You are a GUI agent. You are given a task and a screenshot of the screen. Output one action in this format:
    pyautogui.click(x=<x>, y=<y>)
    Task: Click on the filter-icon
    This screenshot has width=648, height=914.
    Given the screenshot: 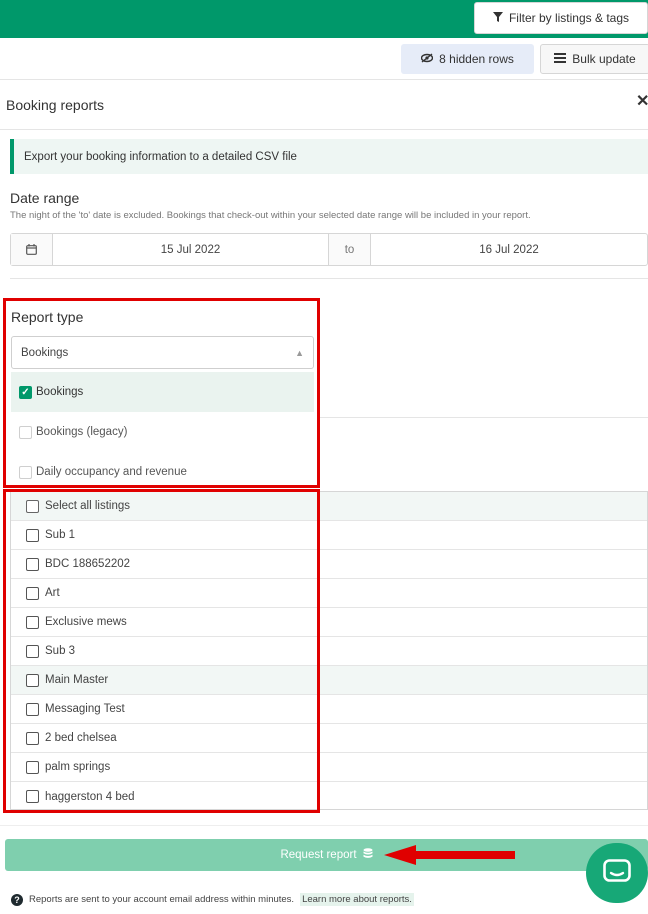 What is the action you would take?
    pyautogui.click(x=497, y=18)
    